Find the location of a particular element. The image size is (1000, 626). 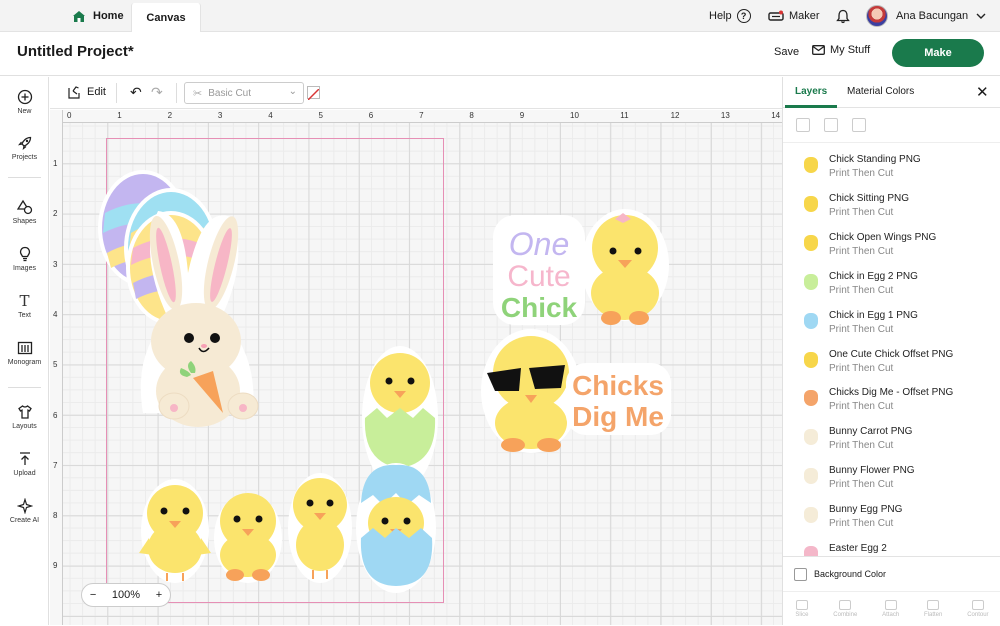

layer-row: Chicks Dig Me - Offset PNG Print Then Cut is located at coordinates (891, 398).